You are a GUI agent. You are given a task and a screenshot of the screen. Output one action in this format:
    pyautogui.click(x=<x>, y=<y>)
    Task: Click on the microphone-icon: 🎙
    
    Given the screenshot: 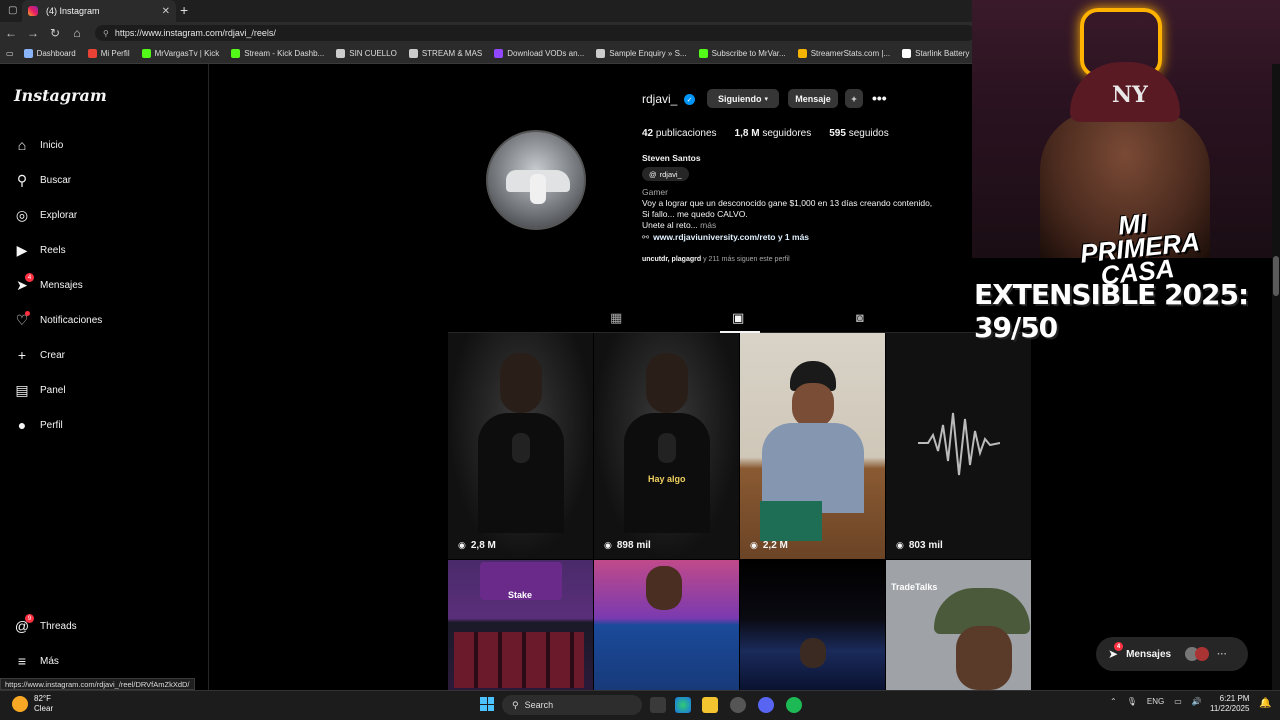 What is the action you would take?
    pyautogui.click(x=1132, y=701)
    